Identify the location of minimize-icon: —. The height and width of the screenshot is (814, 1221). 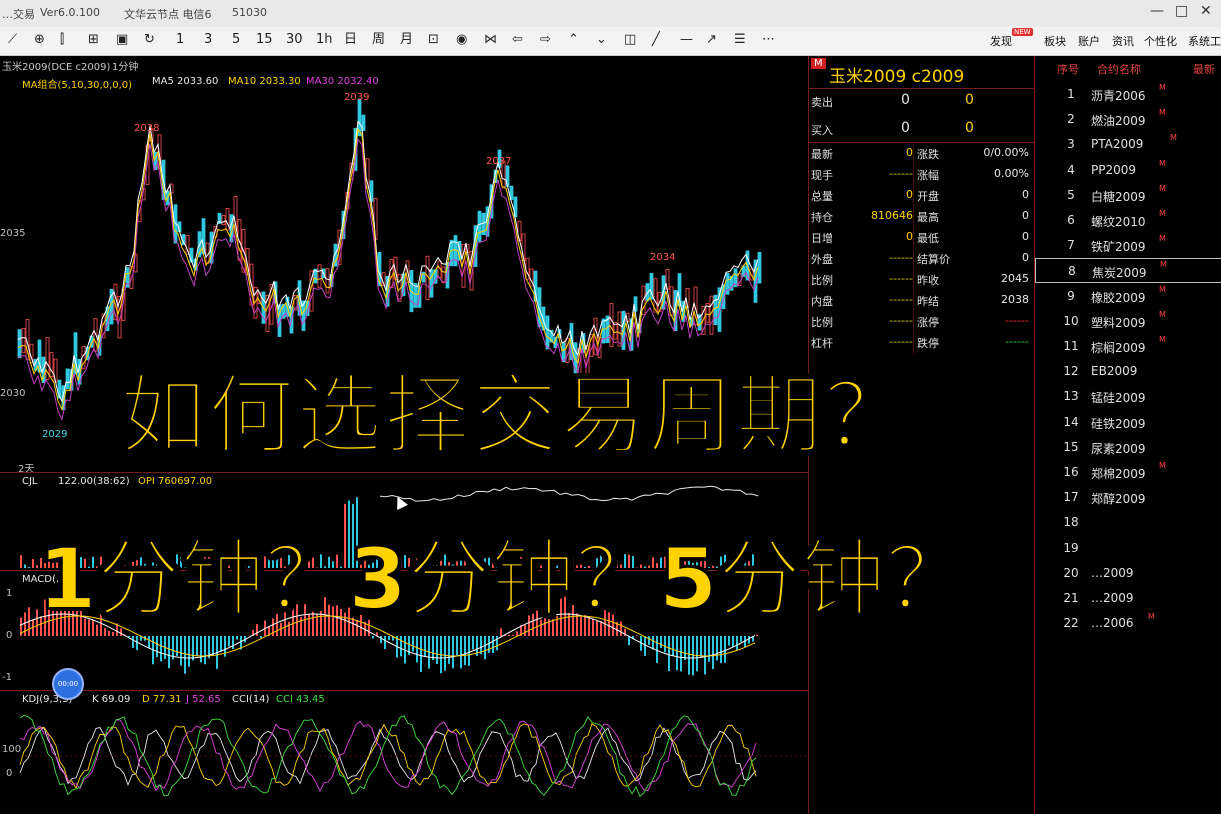
(1157, 11).